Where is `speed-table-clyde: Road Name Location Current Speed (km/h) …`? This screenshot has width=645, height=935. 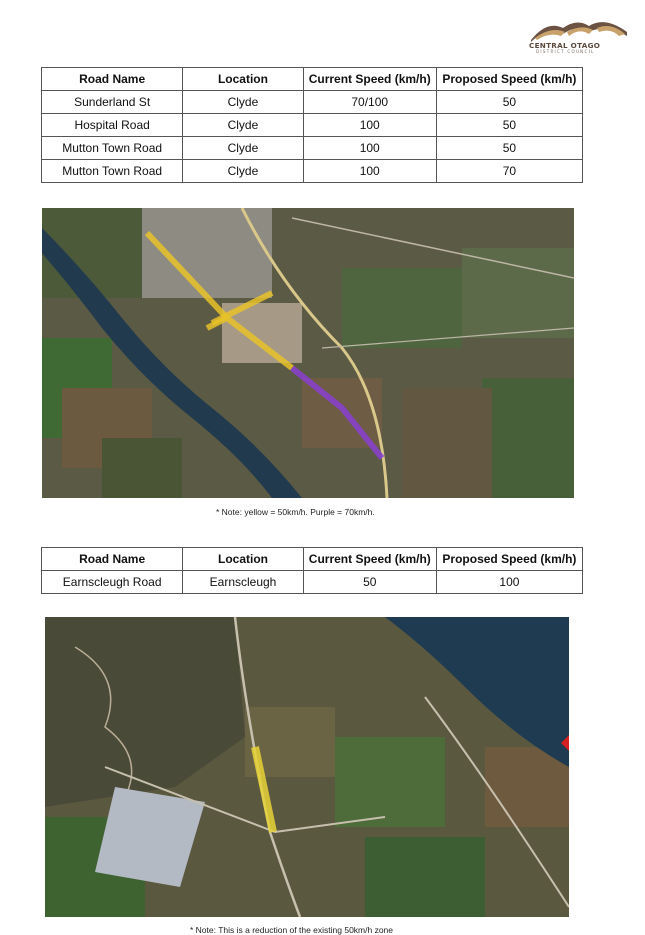
speed-table-clyde: Road Name Location Current Speed (km/h) … is located at coordinates (312, 125).